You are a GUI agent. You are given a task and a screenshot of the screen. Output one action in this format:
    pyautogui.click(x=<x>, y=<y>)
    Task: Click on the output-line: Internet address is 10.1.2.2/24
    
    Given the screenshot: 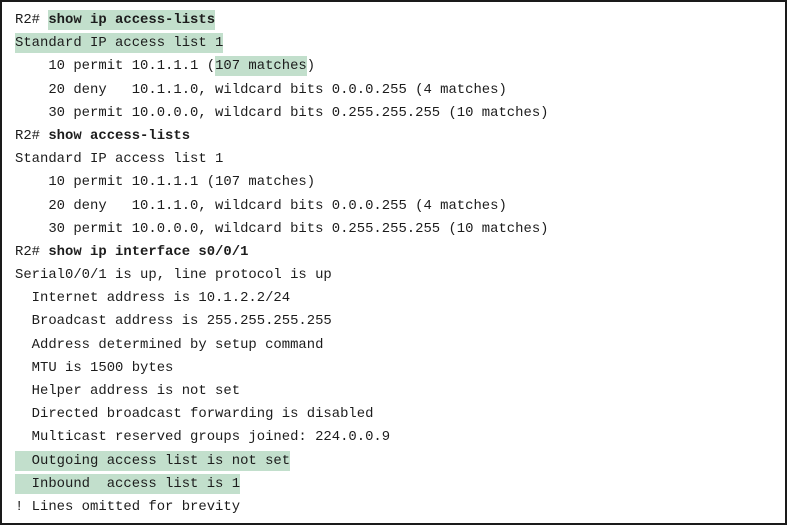 What is the action you would take?
    pyautogui.click(x=396, y=298)
    